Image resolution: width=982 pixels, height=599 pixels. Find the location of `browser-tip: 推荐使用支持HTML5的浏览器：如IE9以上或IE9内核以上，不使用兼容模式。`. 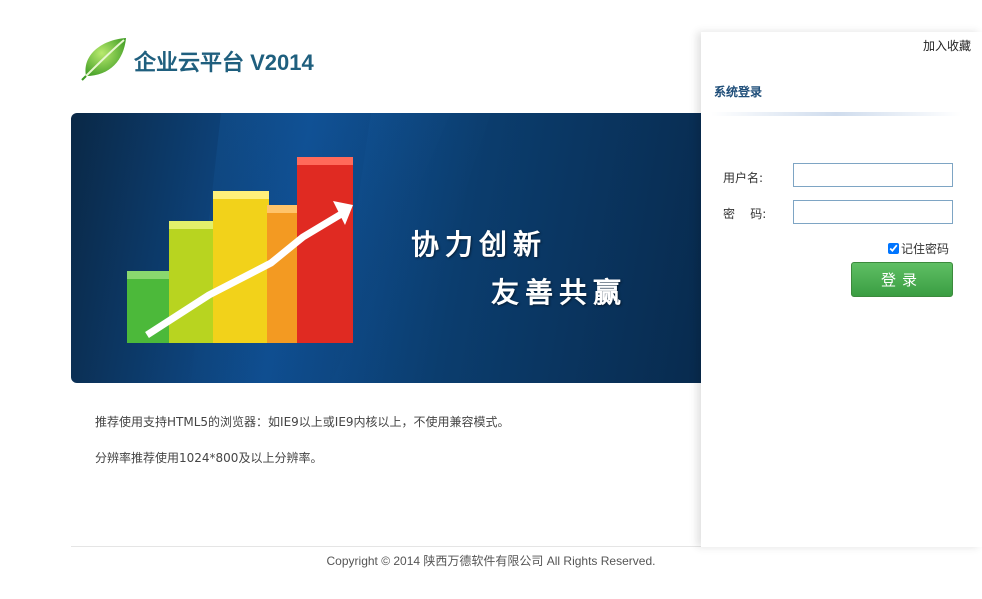

browser-tip: 推荐使用支持HTML5的浏览器：如IE9以上或IE9内核以上，不使用兼容模式。 is located at coordinates (302, 422).